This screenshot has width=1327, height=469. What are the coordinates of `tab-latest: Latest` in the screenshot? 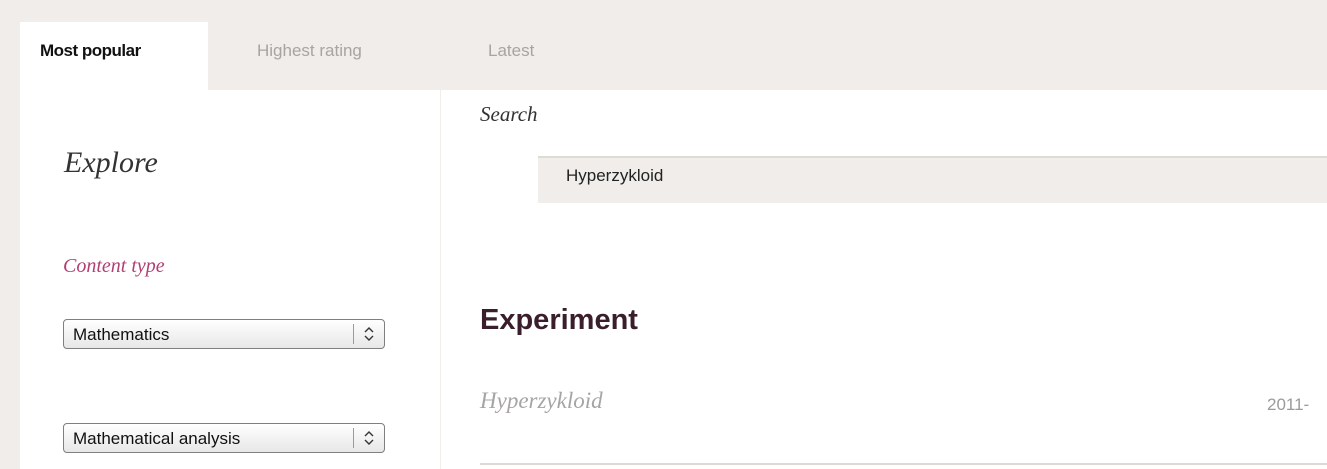 It's located at (511, 56).